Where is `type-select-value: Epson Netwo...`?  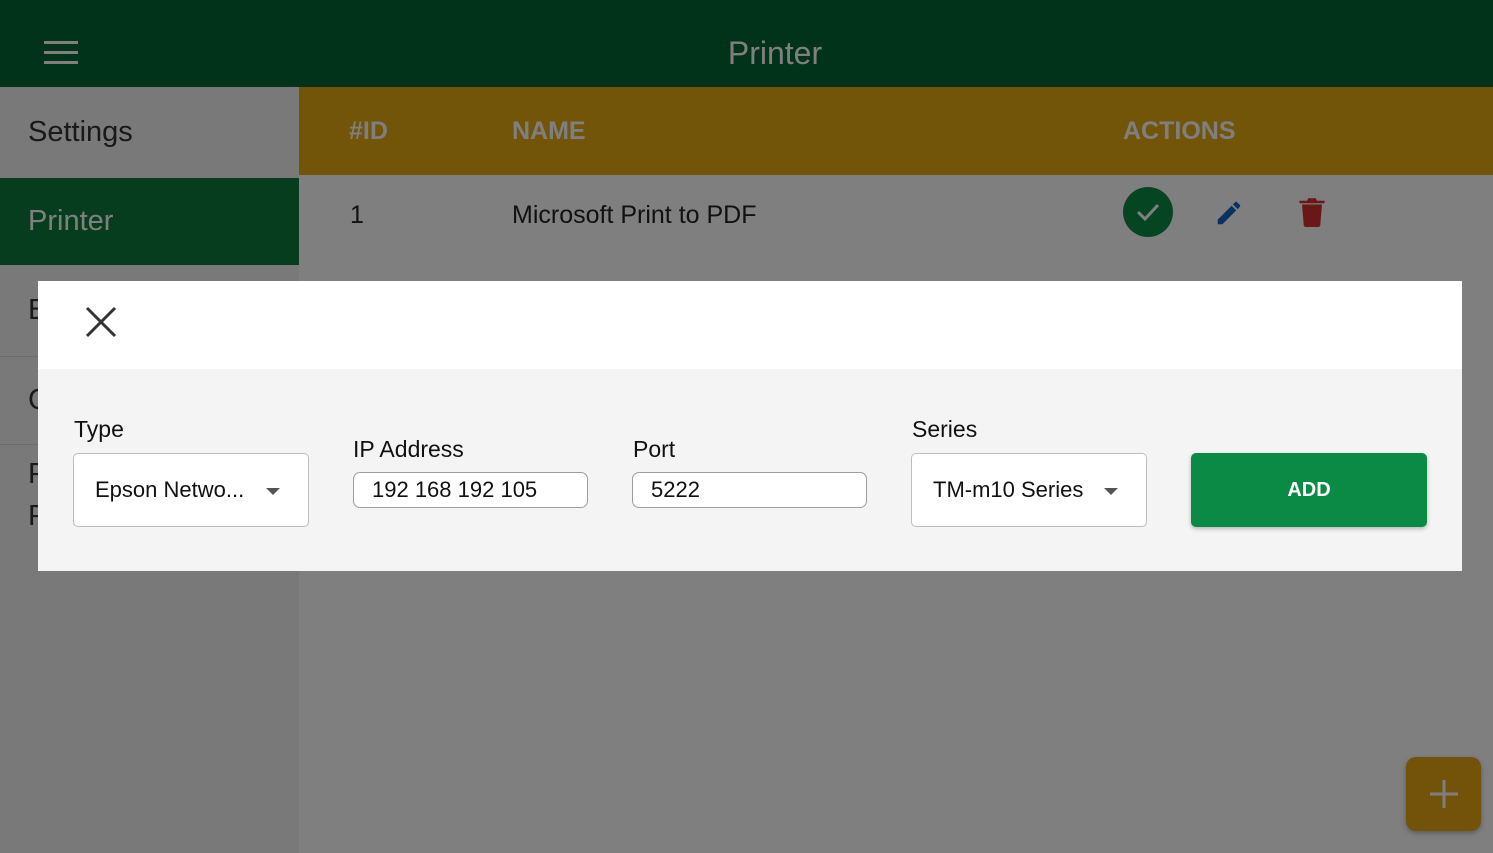 type-select-value: Epson Netwo... is located at coordinates (170, 489).